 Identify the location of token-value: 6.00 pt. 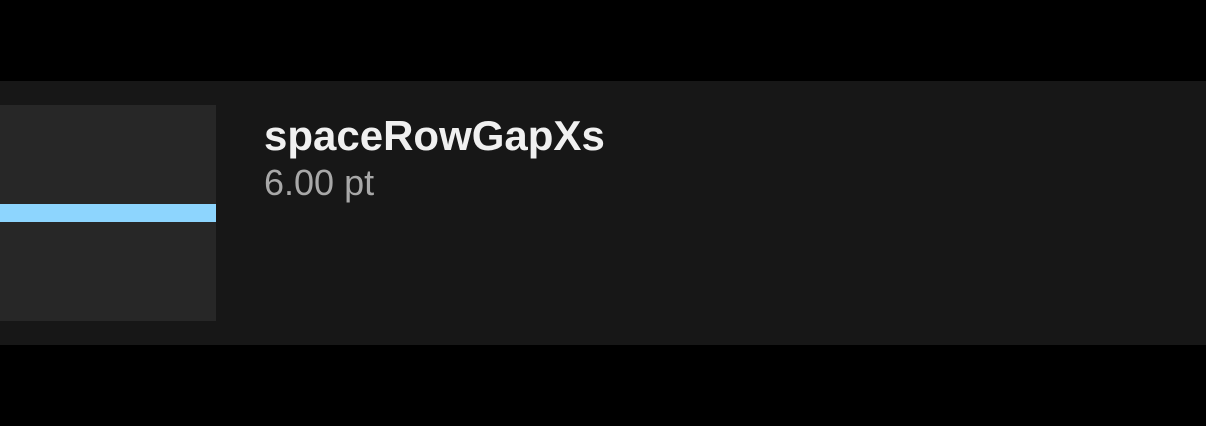
(319, 182).